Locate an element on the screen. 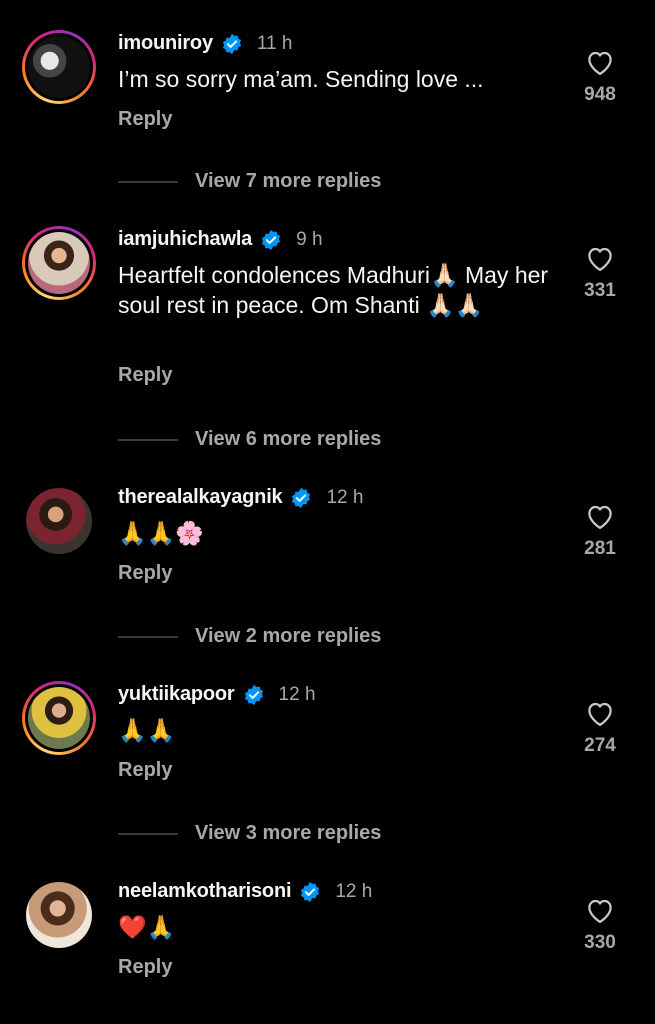 This screenshot has width=655, height=1024. like-count: 948 is located at coordinates (600, 94).